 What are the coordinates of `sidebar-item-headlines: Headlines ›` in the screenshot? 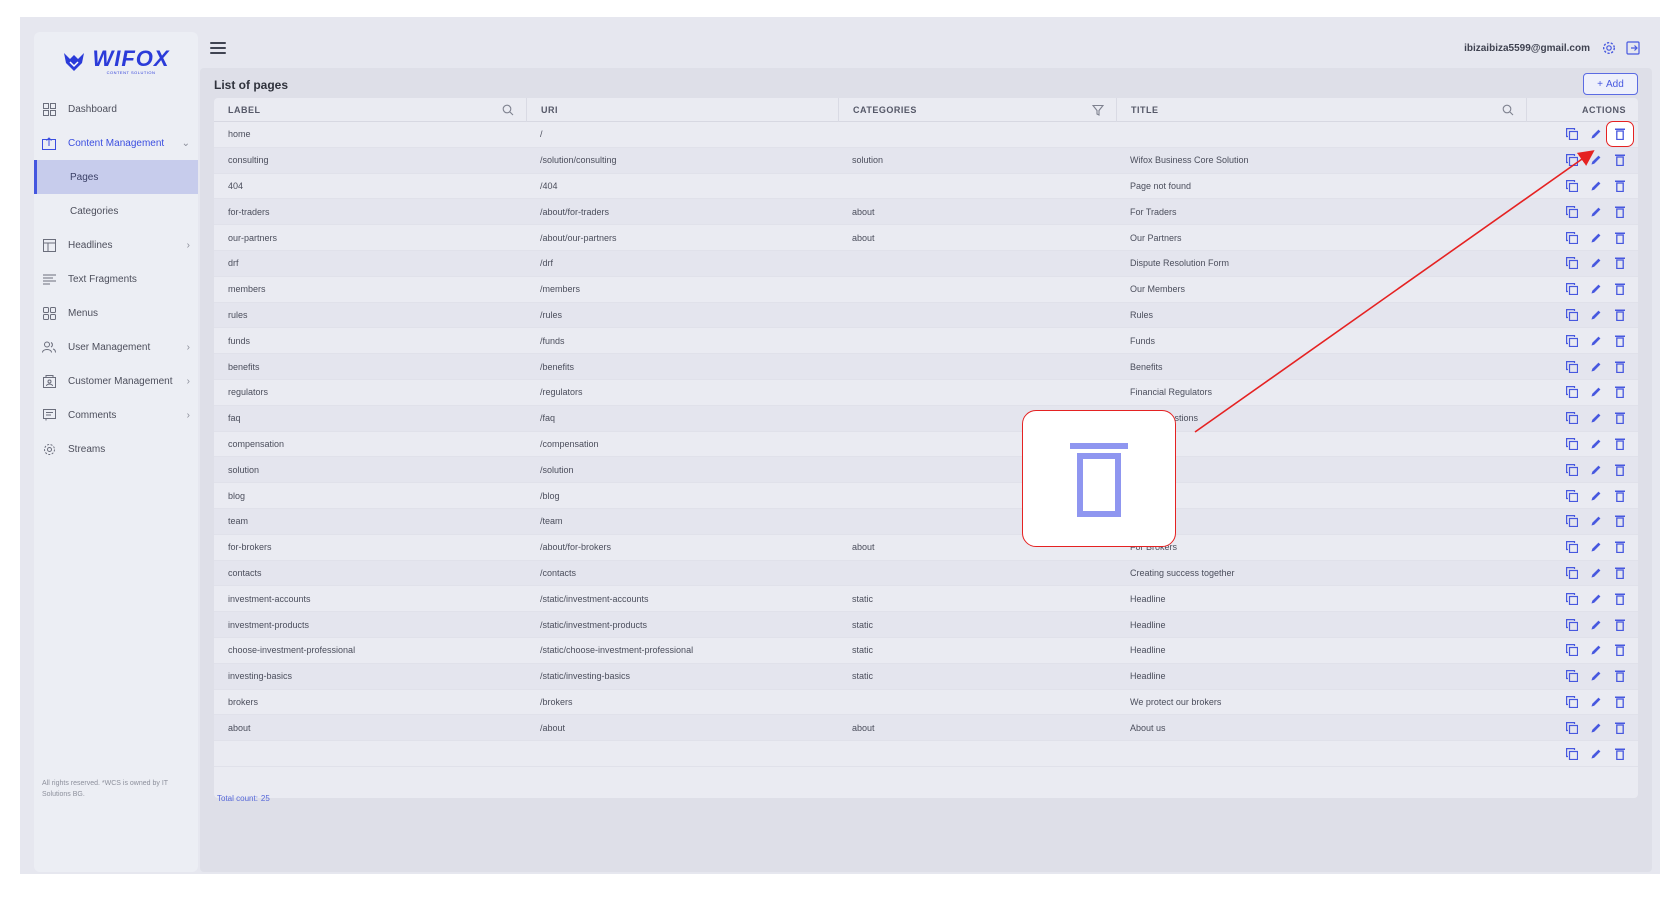 It's located at (116, 245).